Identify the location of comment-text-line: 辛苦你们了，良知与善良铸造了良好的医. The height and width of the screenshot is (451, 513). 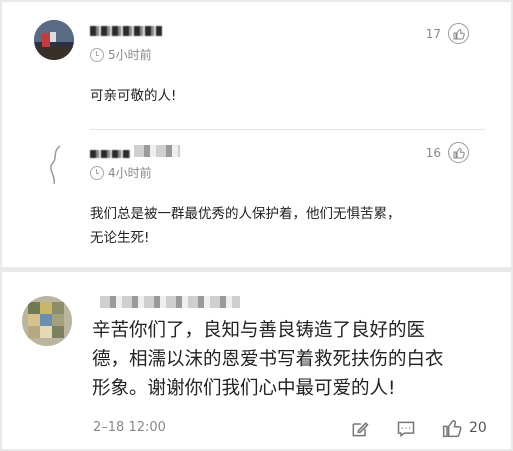
(259, 330).